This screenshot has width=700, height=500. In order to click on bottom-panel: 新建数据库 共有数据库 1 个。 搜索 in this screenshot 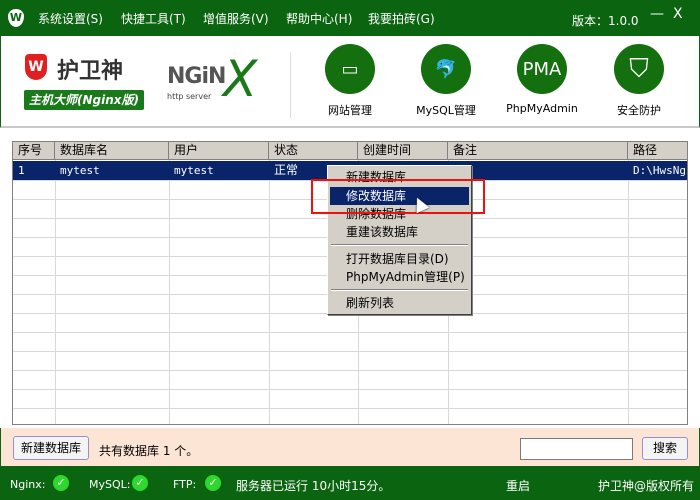, I will do `click(350, 447)`.